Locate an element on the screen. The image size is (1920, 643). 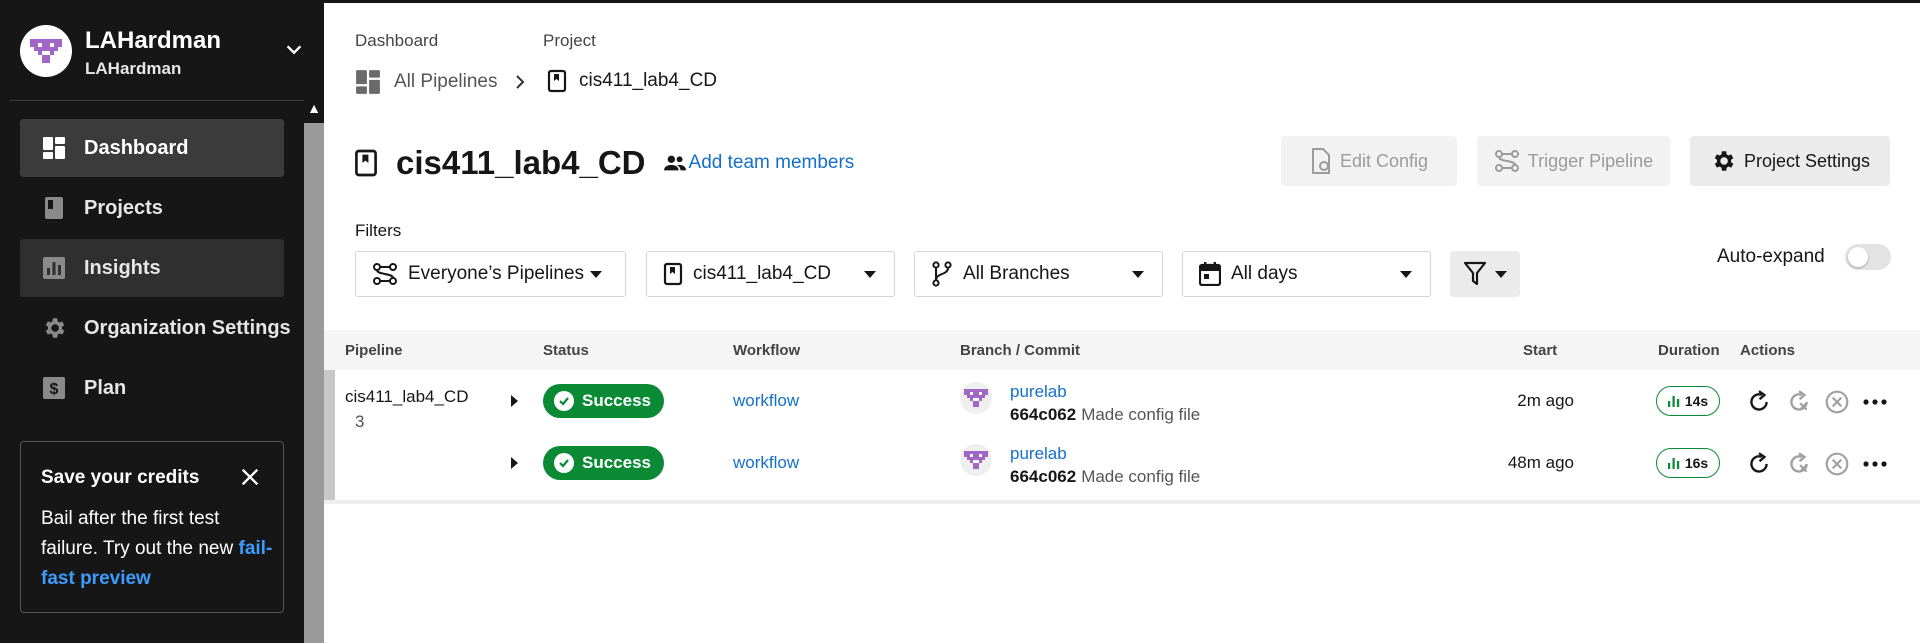
branch-filter-select: All Branches is located at coordinates (1038, 274).